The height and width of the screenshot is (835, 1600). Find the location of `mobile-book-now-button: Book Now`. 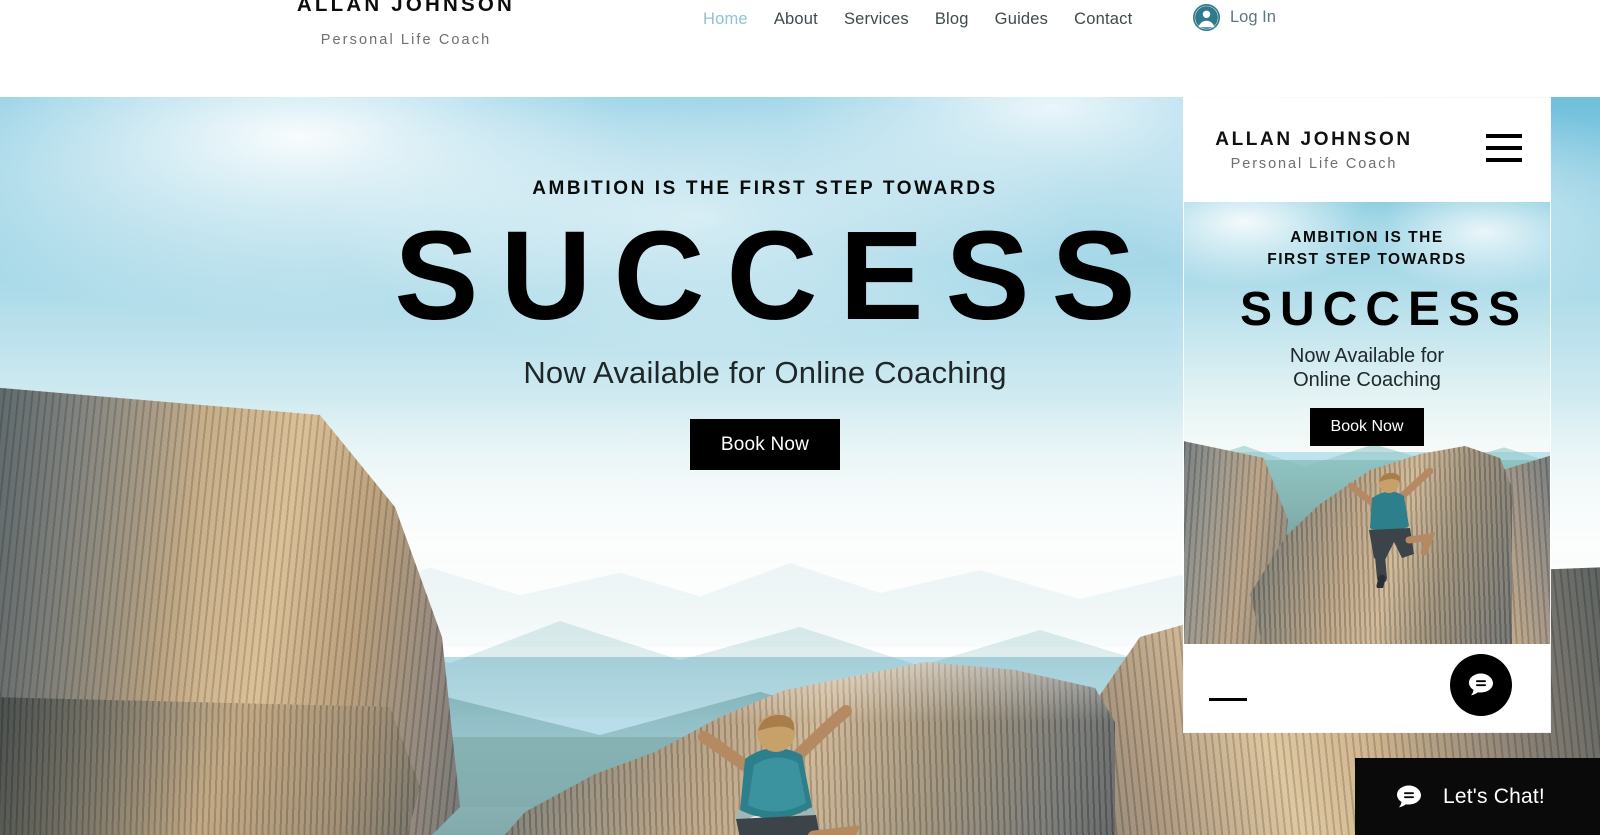

mobile-book-now-button: Book Now is located at coordinates (1367, 427).